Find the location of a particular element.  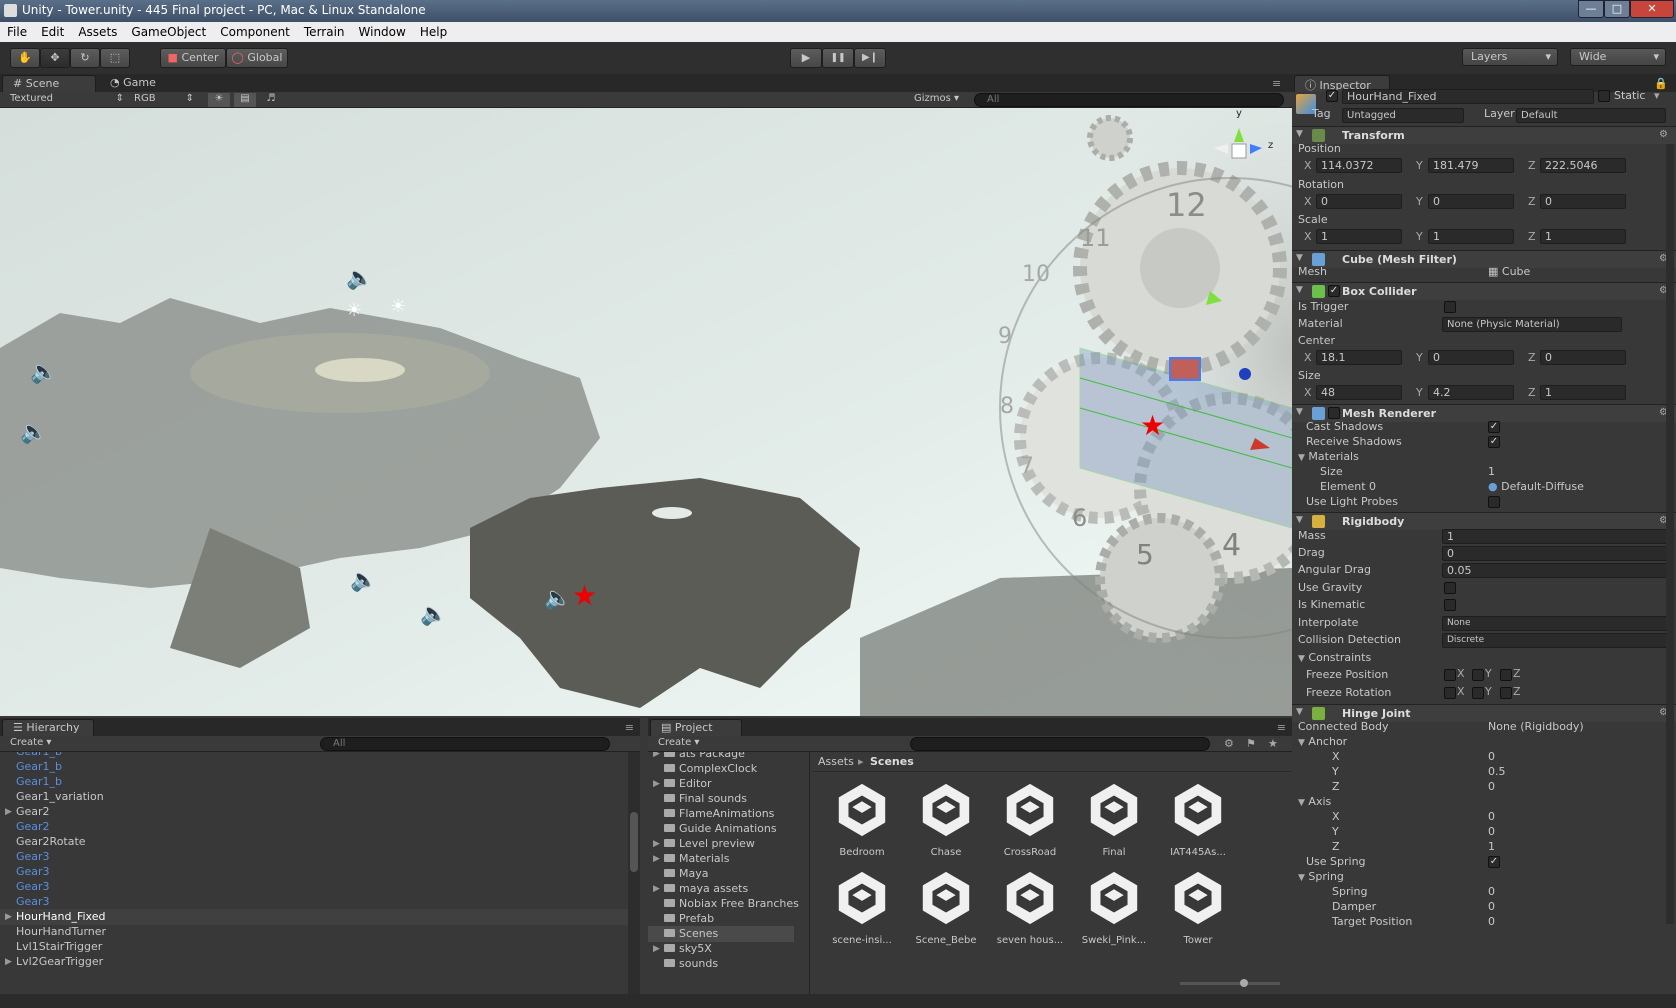

scene-asset: Bedroom is located at coordinates (862, 819).